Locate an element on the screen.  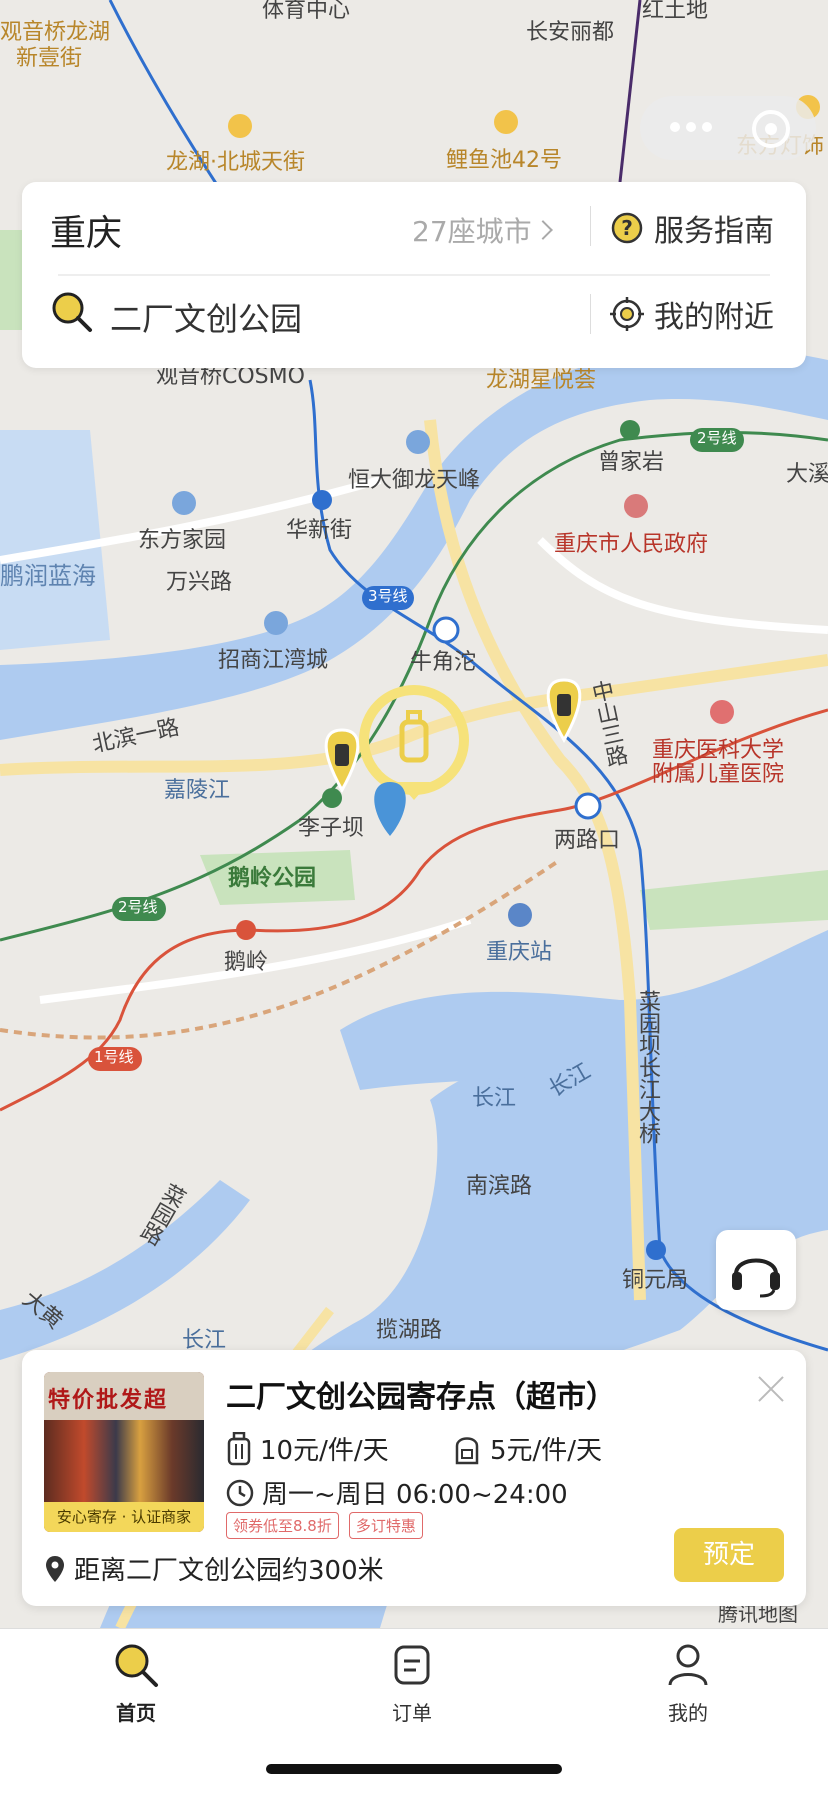
store-front is located at coordinates (124, 1461).